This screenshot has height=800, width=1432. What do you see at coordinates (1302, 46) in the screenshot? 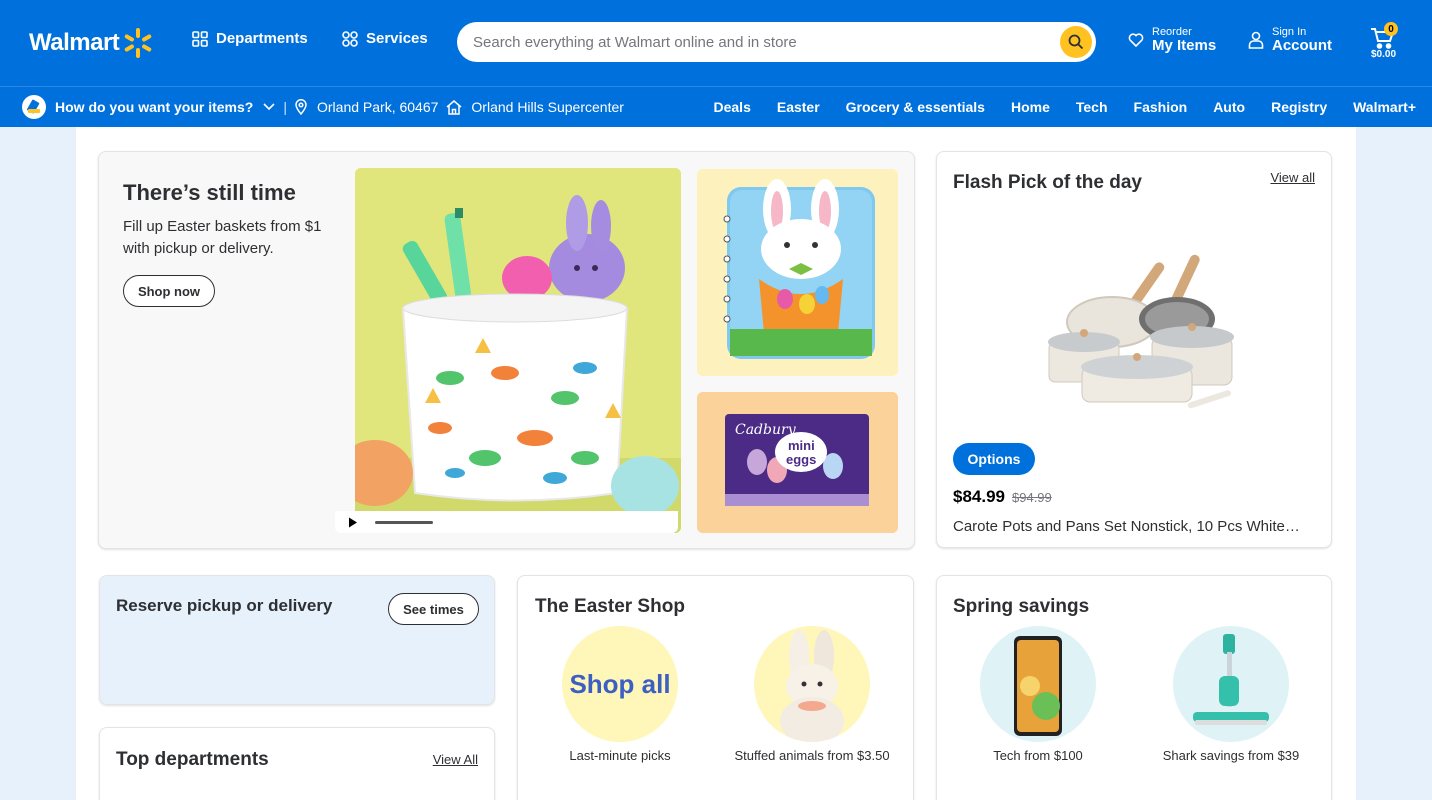
I see `signin-large-label: Account` at bounding box center [1302, 46].